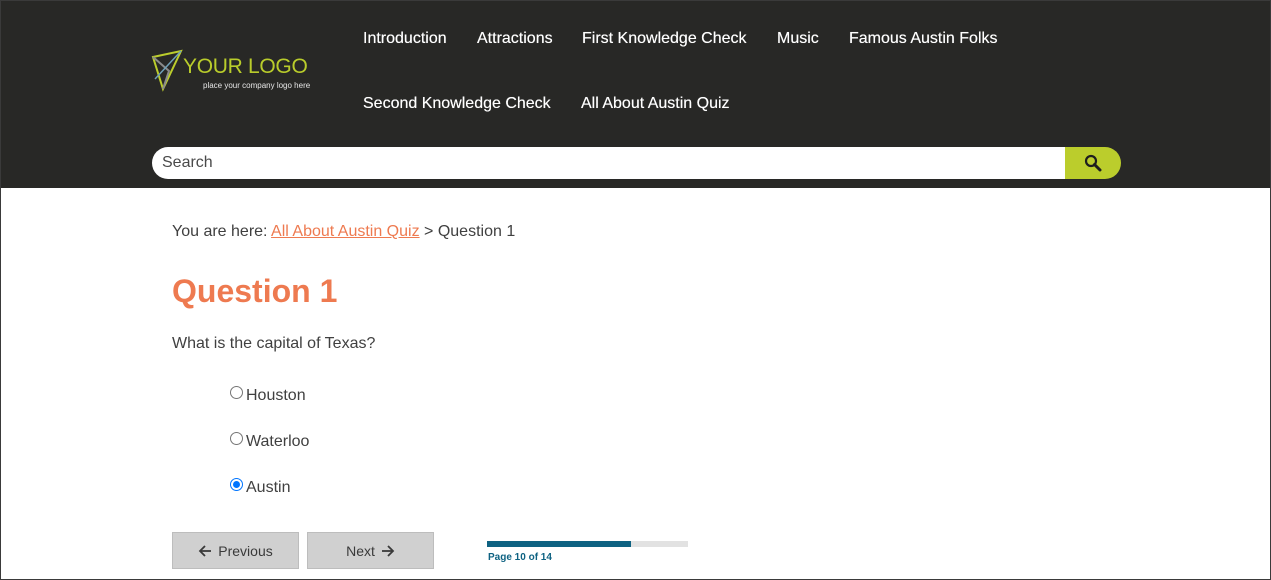 The image size is (1271, 580). Describe the element at coordinates (609, 163) in the screenshot. I see `search-input` at that location.